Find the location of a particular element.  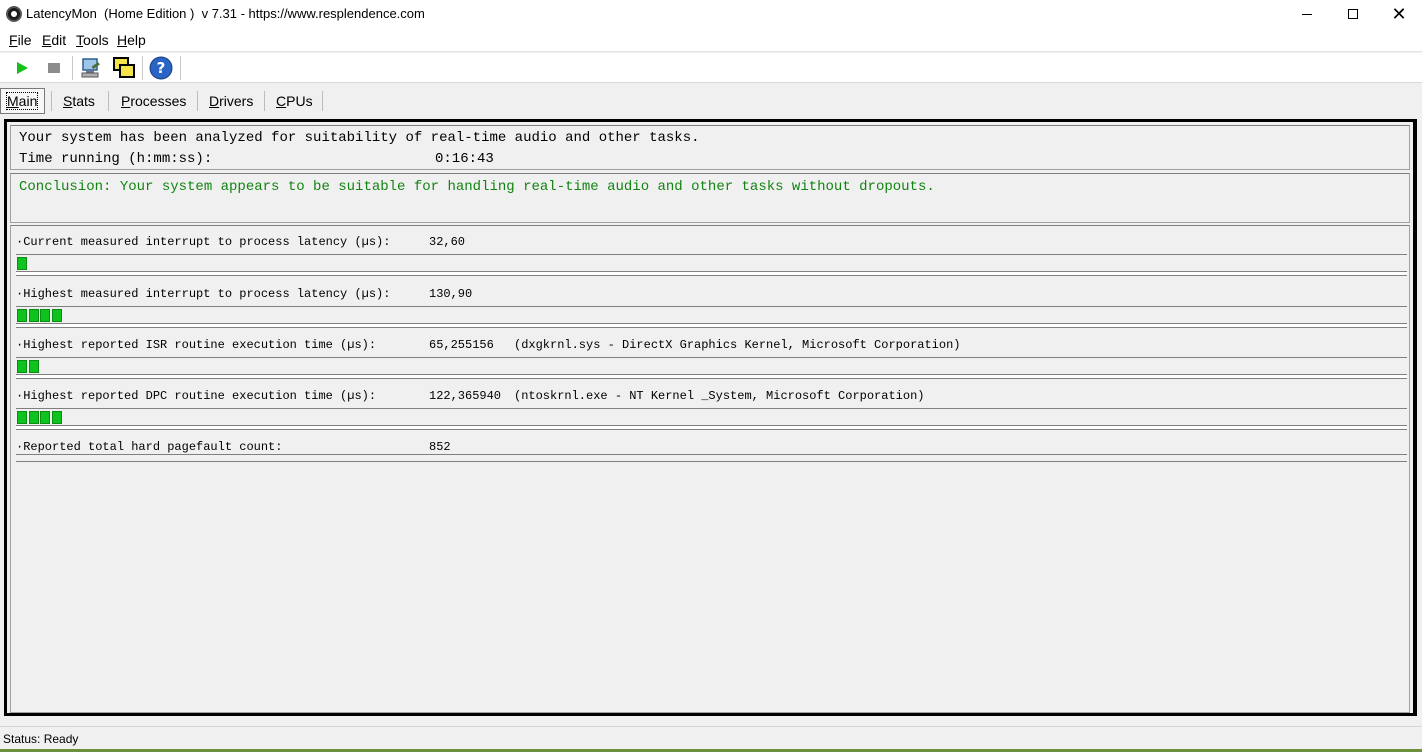

tab-processes: Processes is located at coordinates (153, 101).